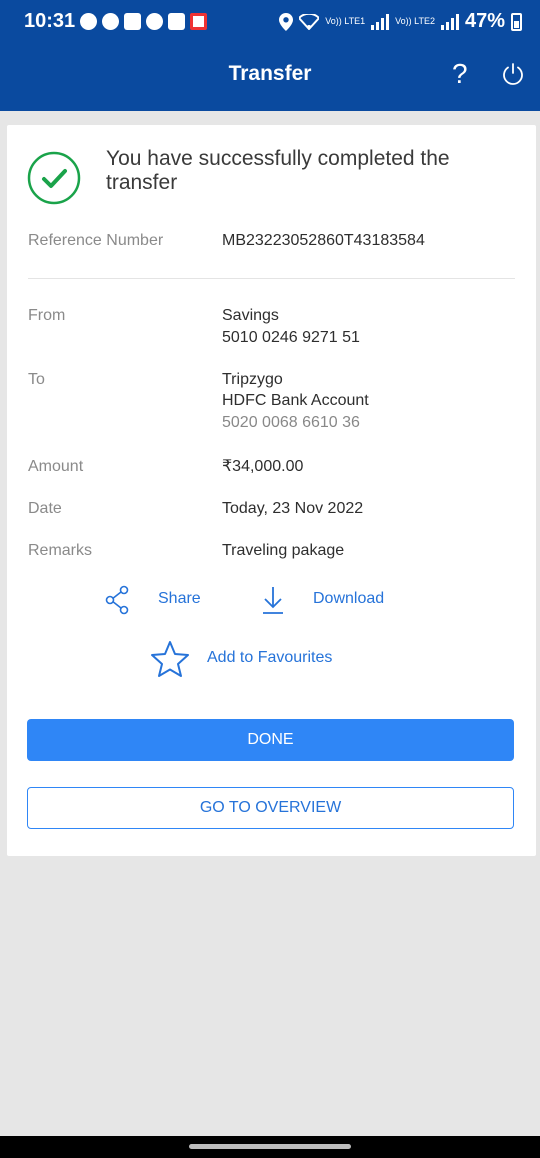 The image size is (540, 1158). What do you see at coordinates (118, 600) in the screenshot?
I see `share-icon` at bounding box center [118, 600].